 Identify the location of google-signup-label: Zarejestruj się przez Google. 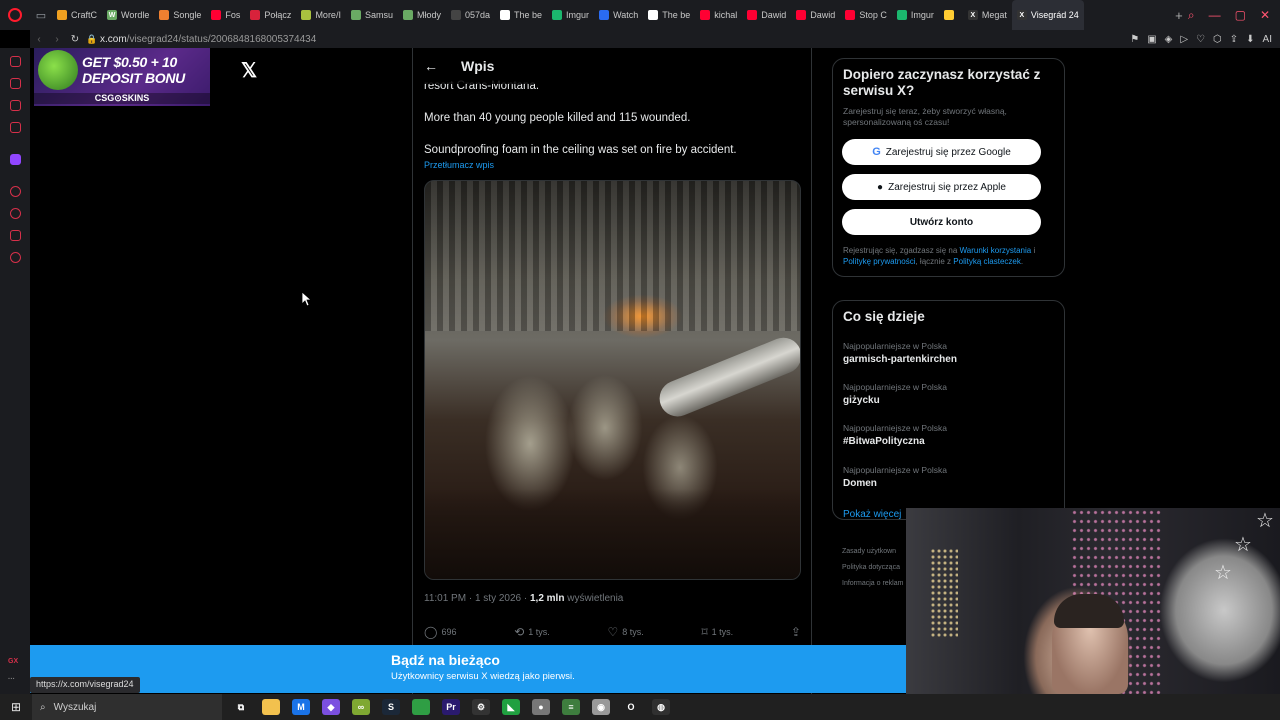
(948, 152).